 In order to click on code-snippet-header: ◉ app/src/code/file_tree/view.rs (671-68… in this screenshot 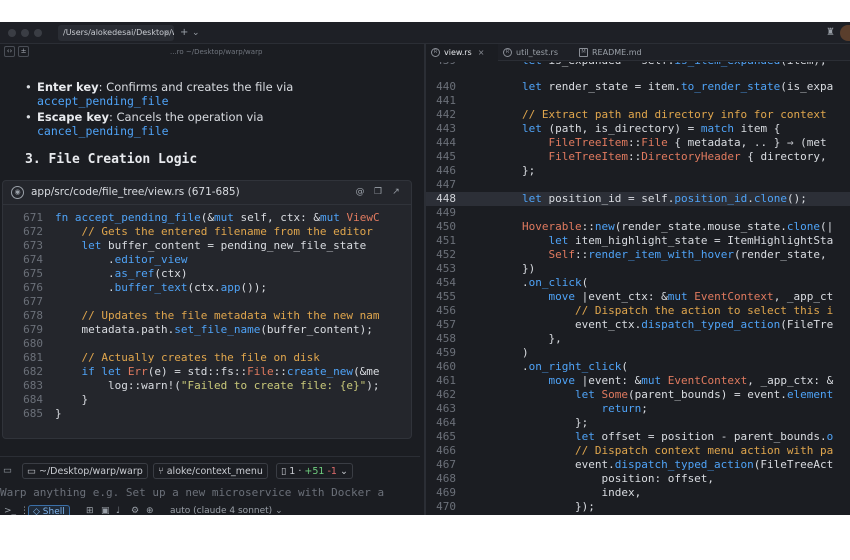, I will do `click(207, 193)`.